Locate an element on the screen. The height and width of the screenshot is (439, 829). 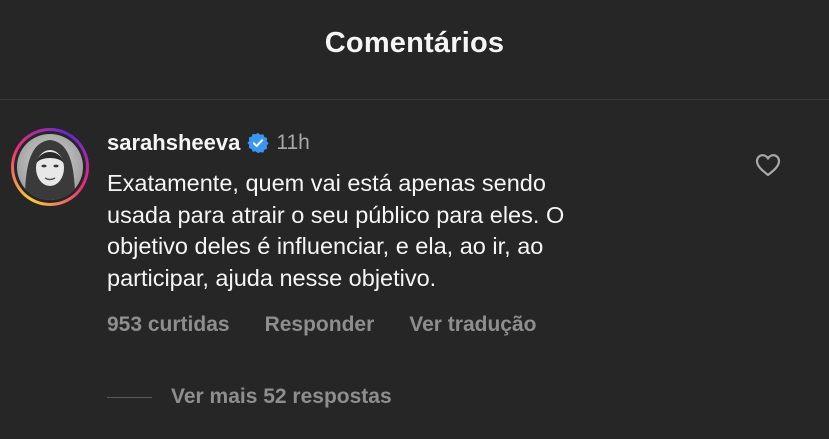
avatar-image is located at coordinates (50, 167).